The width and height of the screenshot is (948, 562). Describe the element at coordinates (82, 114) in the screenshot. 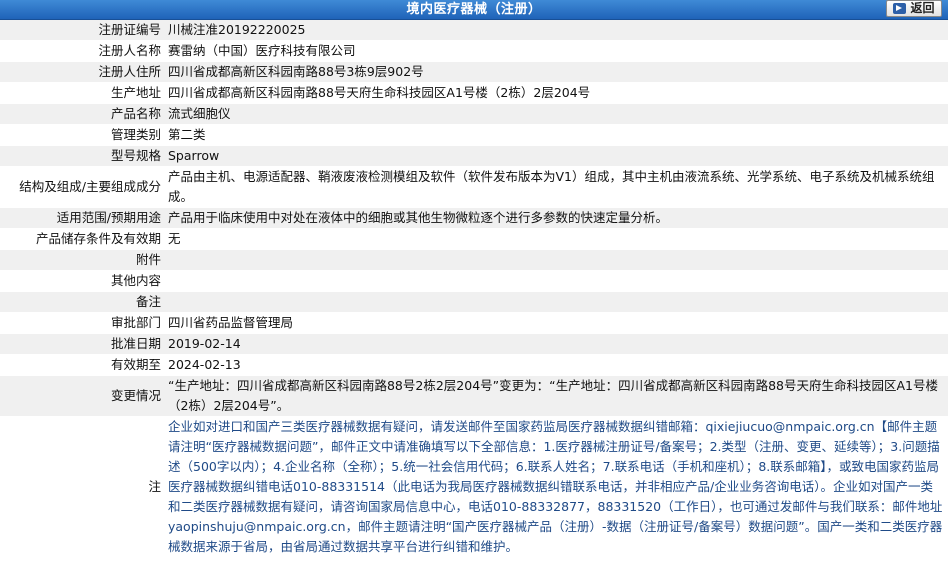

I see `field-label: 产品名称` at that location.